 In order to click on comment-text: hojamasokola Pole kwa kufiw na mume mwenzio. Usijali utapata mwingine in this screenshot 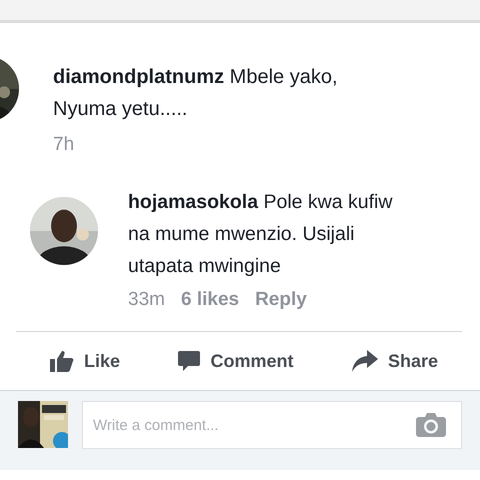, I will do `click(260, 234)`.